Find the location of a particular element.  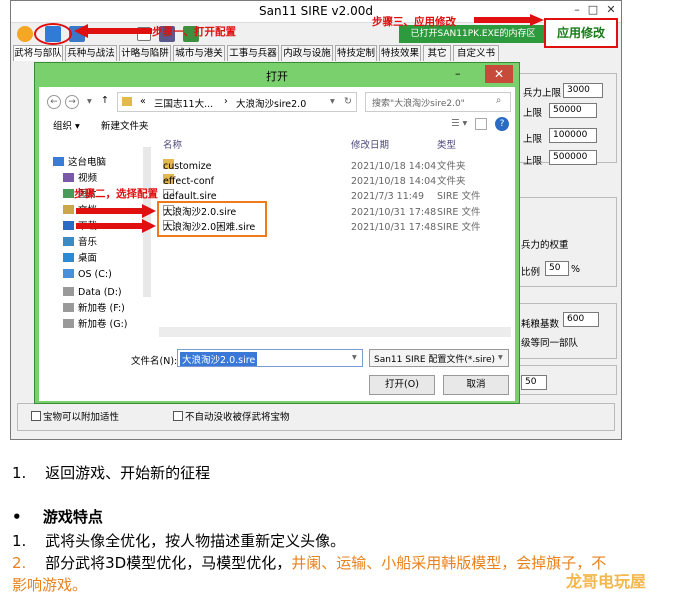

column-name: 名称 is located at coordinates (172, 144).